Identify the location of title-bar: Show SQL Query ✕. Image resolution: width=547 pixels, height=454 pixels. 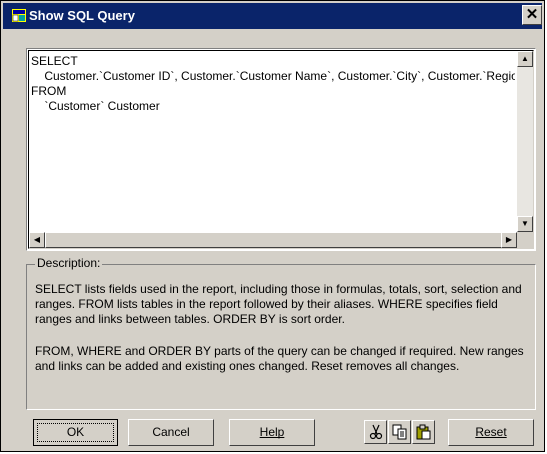
(272, 16).